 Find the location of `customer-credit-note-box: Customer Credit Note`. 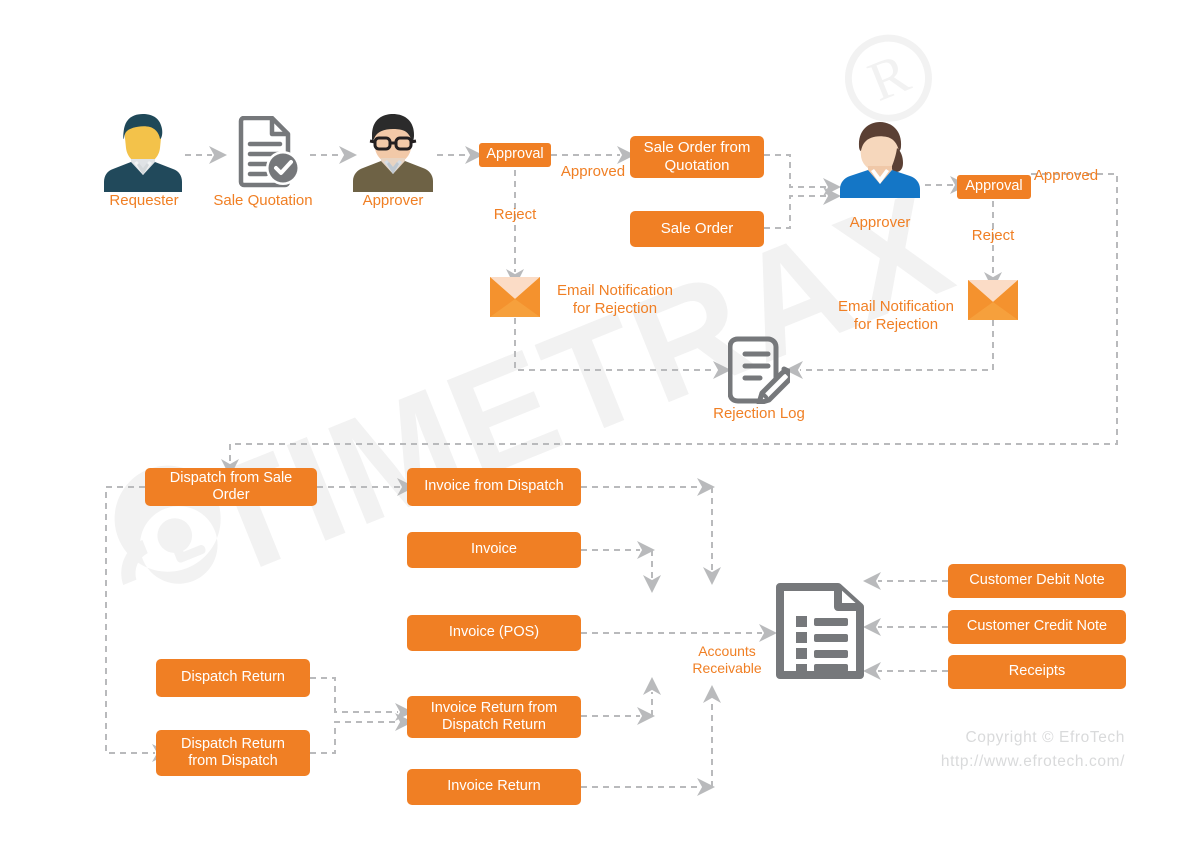

customer-credit-note-box: Customer Credit Note is located at coordinates (1037, 627).